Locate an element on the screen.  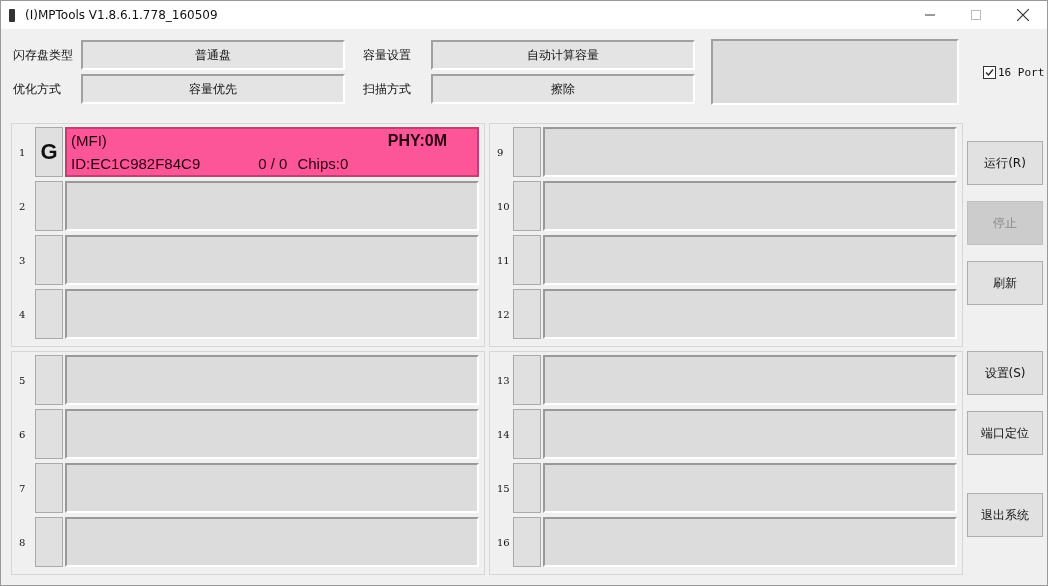
port-number: 11 is located at coordinates (503, 260).